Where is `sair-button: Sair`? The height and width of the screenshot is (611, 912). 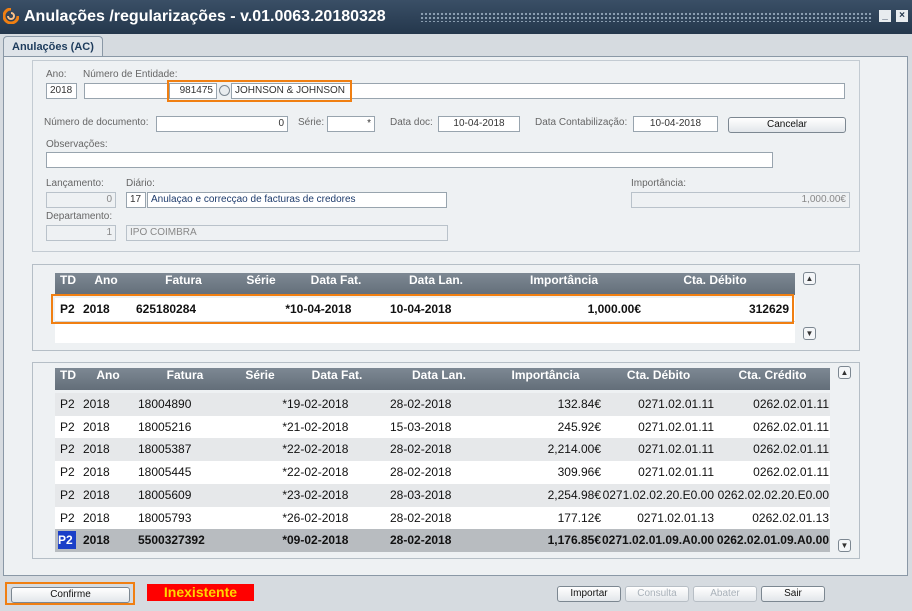 sair-button: Sair is located at coordinates (793, 594).